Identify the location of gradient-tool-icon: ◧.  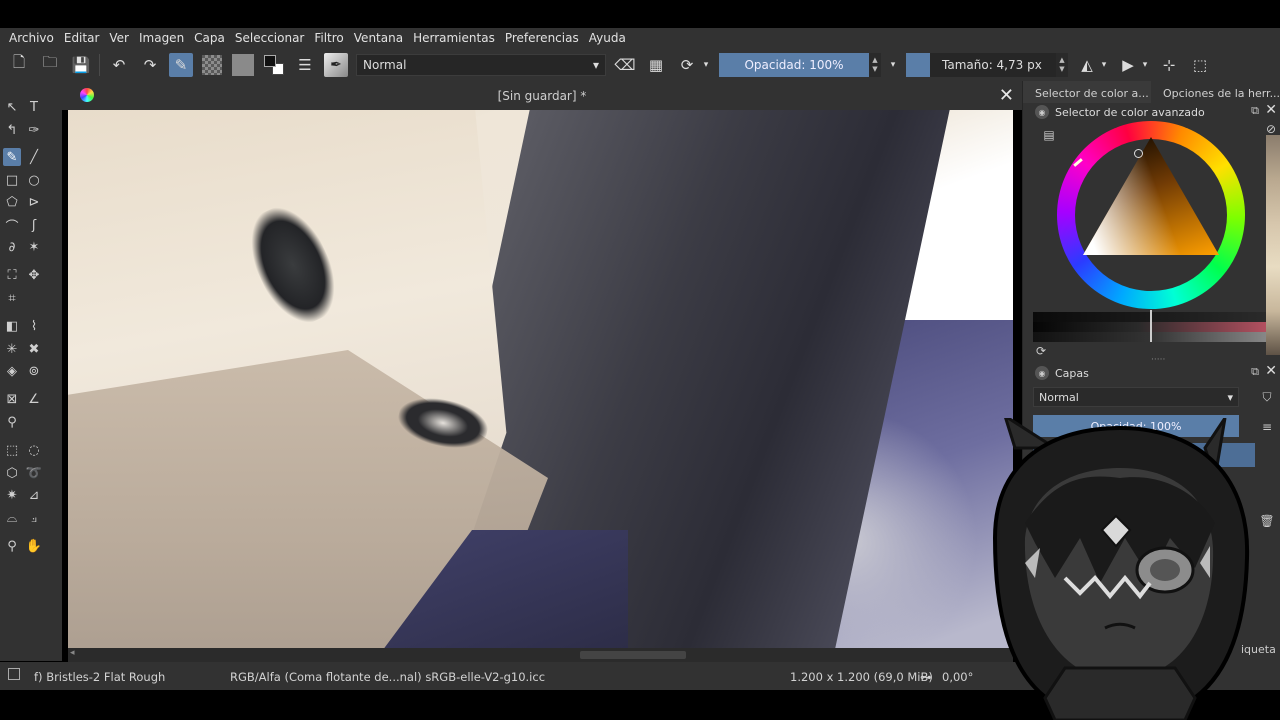
(12, 326).